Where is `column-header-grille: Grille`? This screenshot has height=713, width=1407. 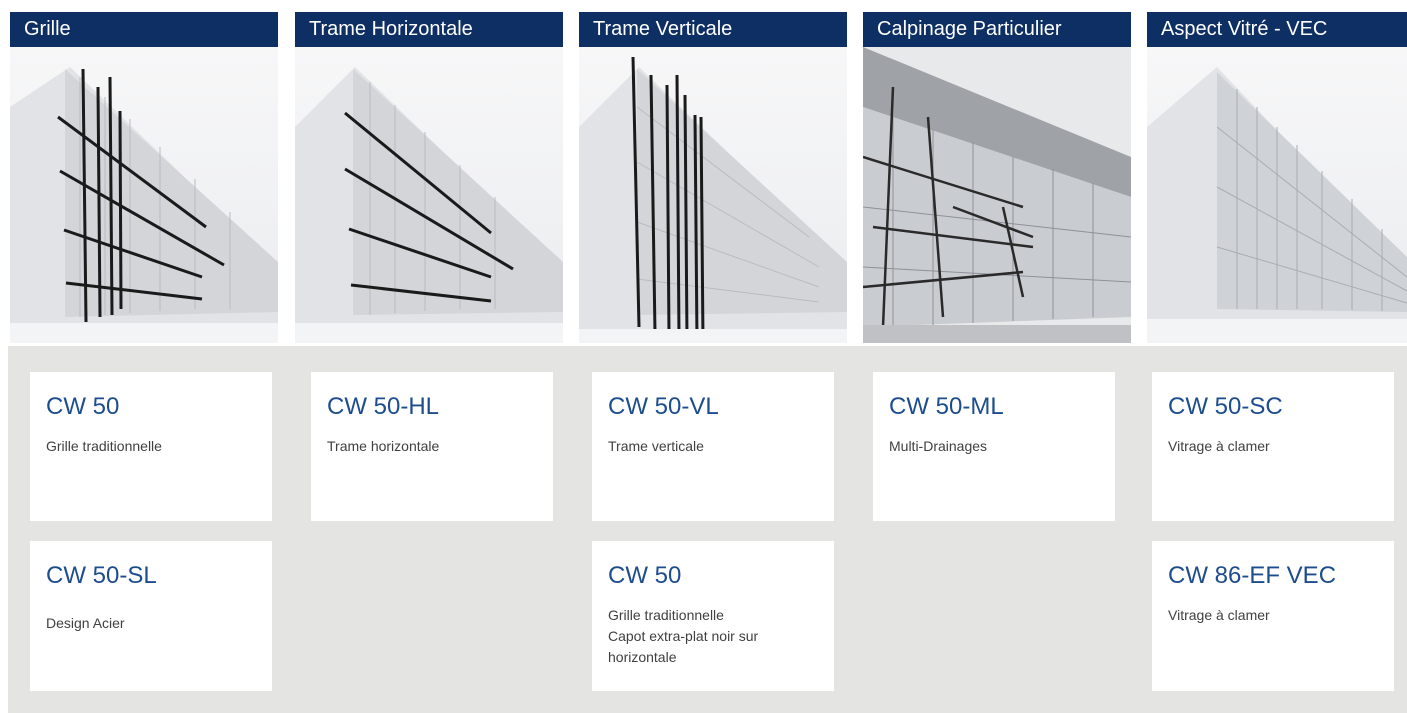 column-header-grille: Grille is located at coordinates (144, 29).